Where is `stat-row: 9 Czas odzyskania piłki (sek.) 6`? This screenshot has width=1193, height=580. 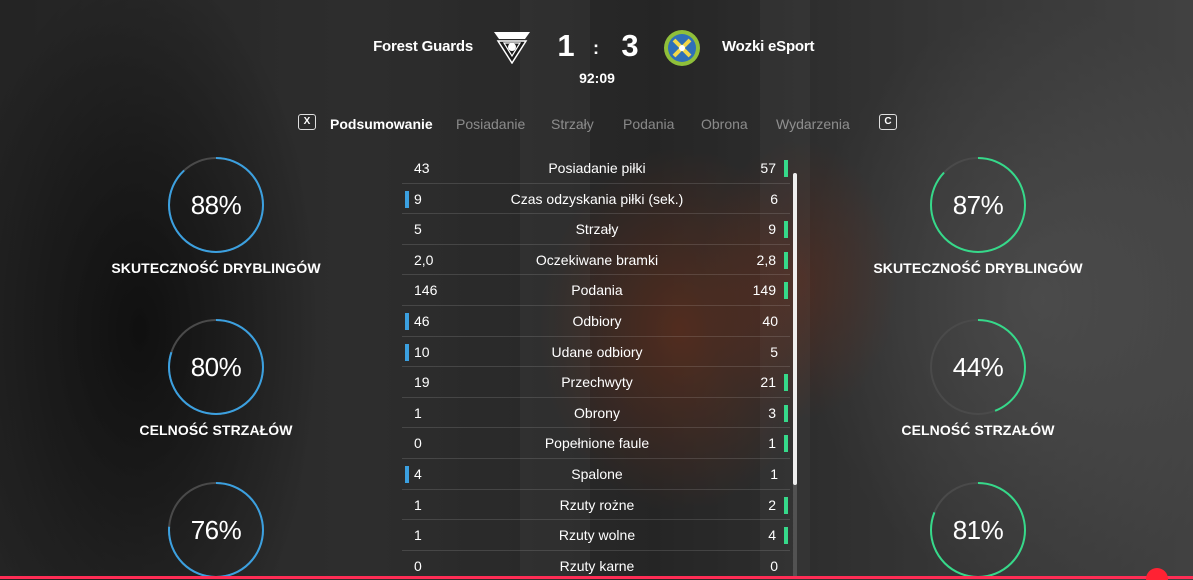
stat-row: 9 Czas odzyskania piłki (sek.) 6 is located at coordinates (596, 199).